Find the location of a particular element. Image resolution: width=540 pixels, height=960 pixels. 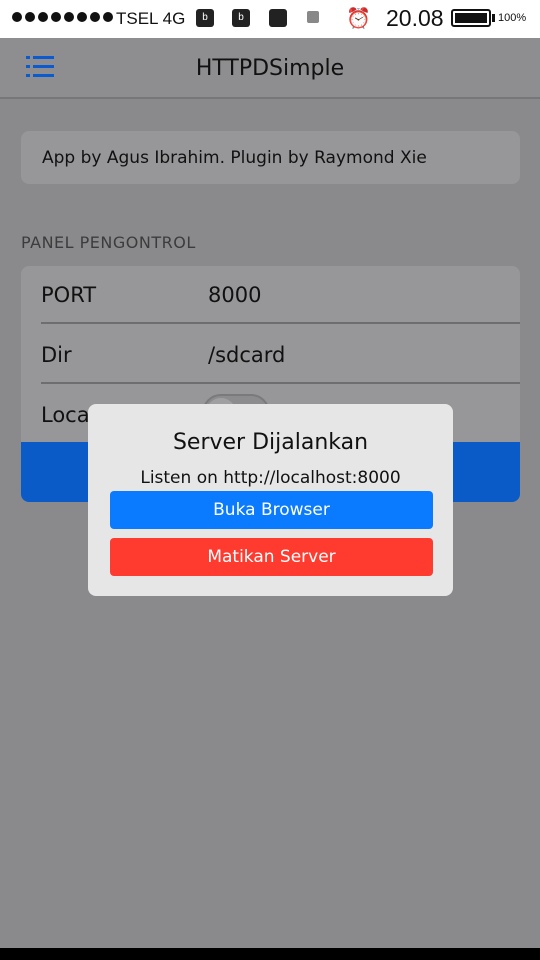

dialog-message: Listen on http://localhost:8000 is located at coordinates (270, 478).